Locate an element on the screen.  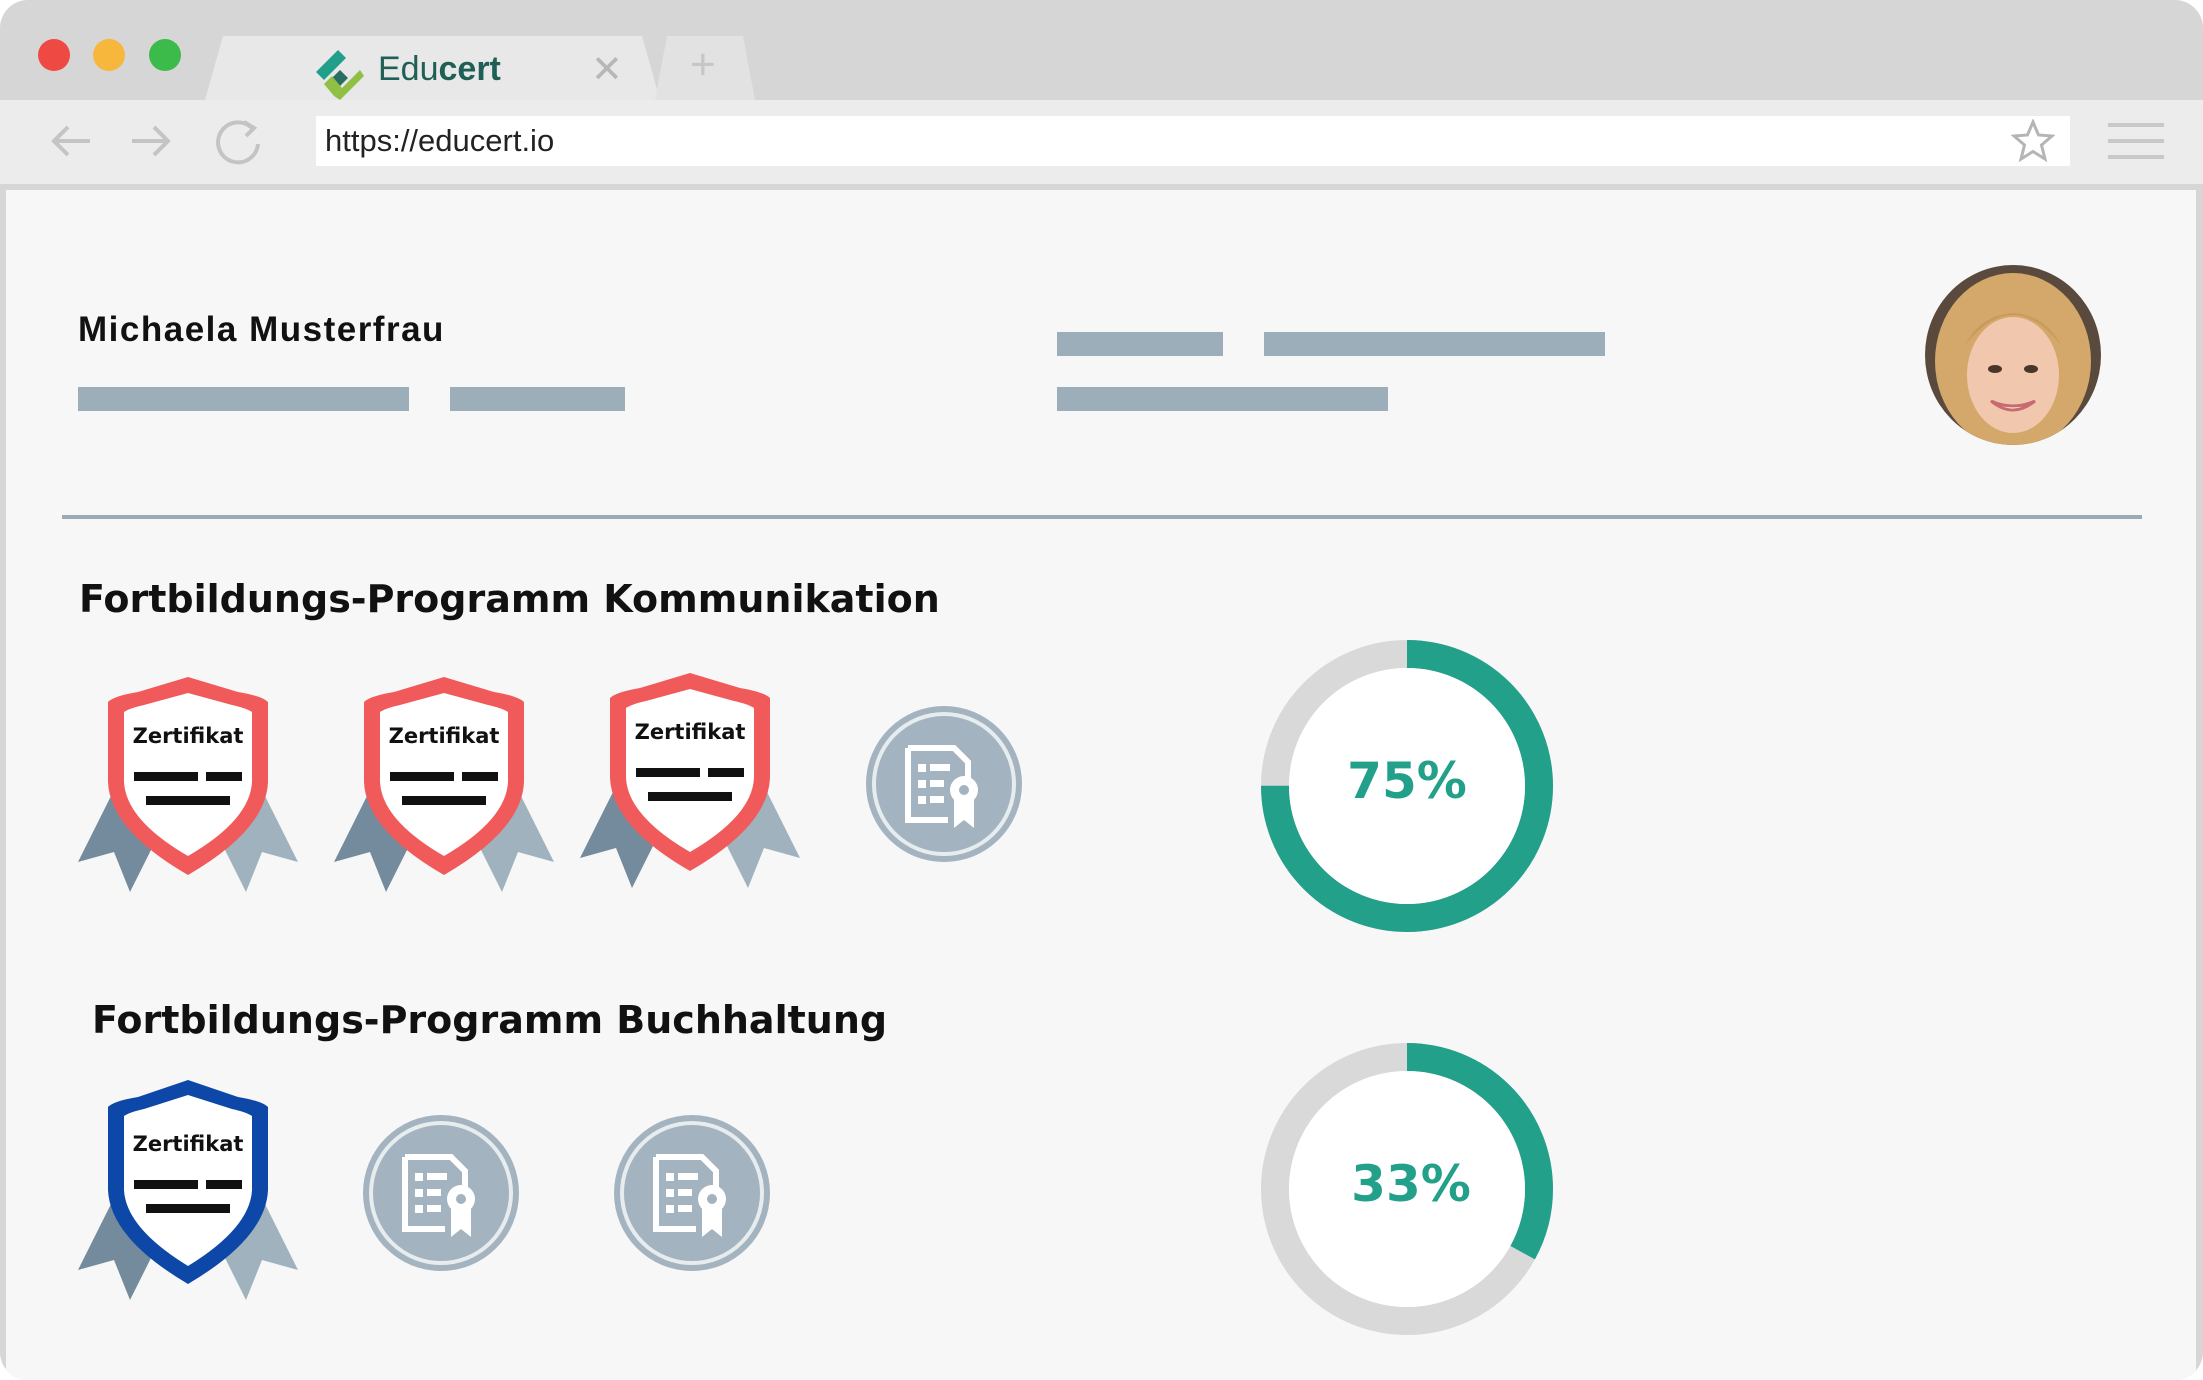
avatar is located at coordinates (2013, 355).